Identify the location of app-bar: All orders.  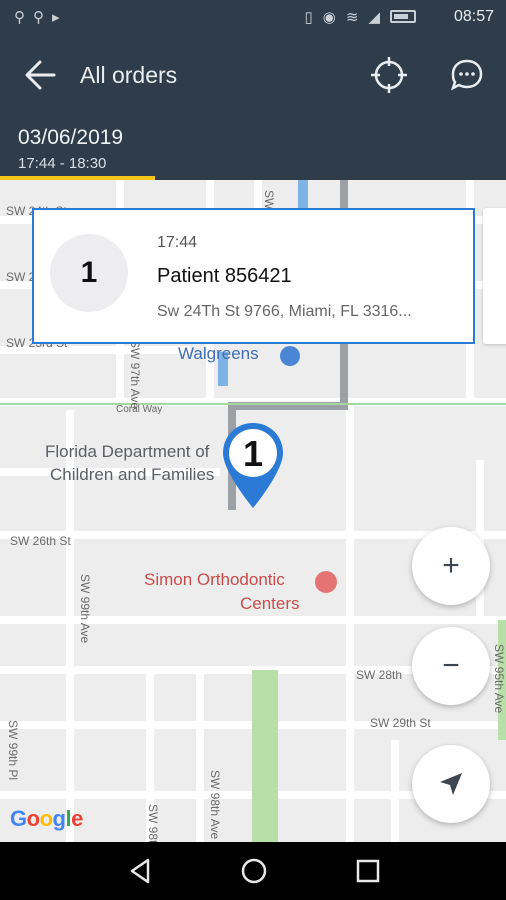
(253, 75).